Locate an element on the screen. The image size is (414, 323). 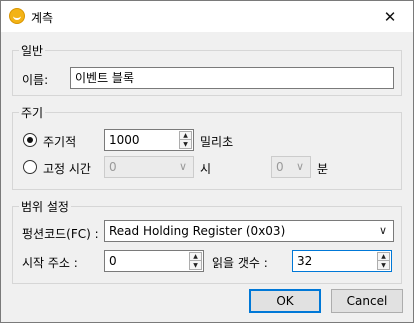
function-code-select: Read Holding Register (0x03) ∨ is located at coordinates (249, 231).